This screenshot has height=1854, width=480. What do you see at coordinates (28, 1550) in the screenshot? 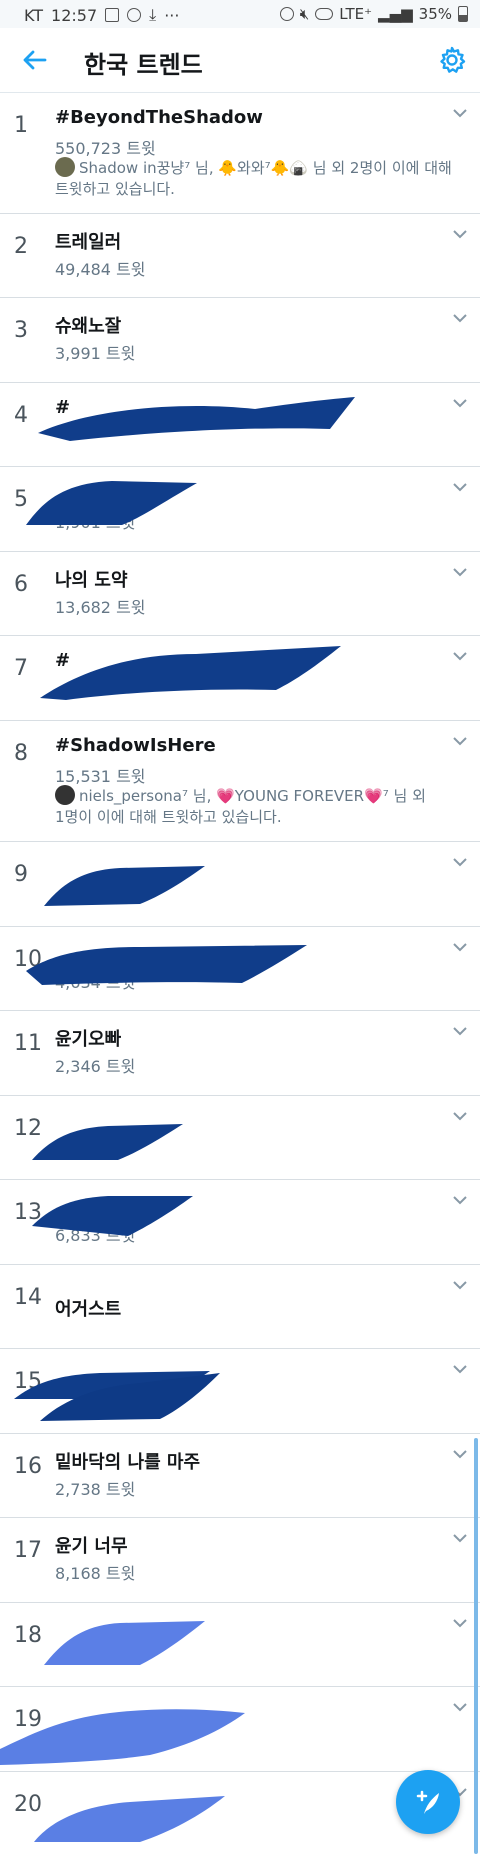
I see `trend-rank: 17` at bounding box center [28, 1550].